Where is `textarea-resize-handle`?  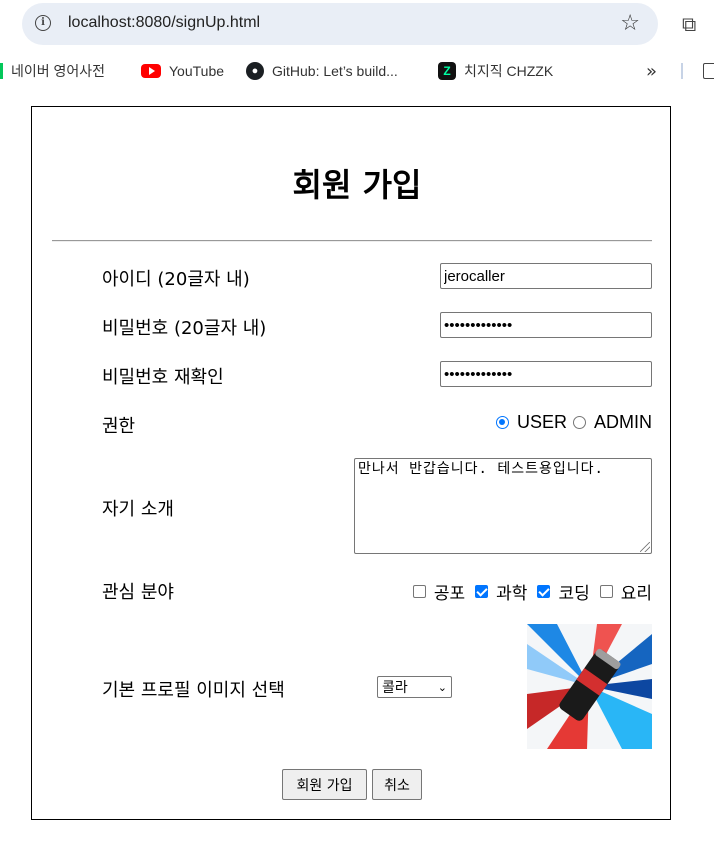 textarea-resize-handle is located at coordinates (645, 547).